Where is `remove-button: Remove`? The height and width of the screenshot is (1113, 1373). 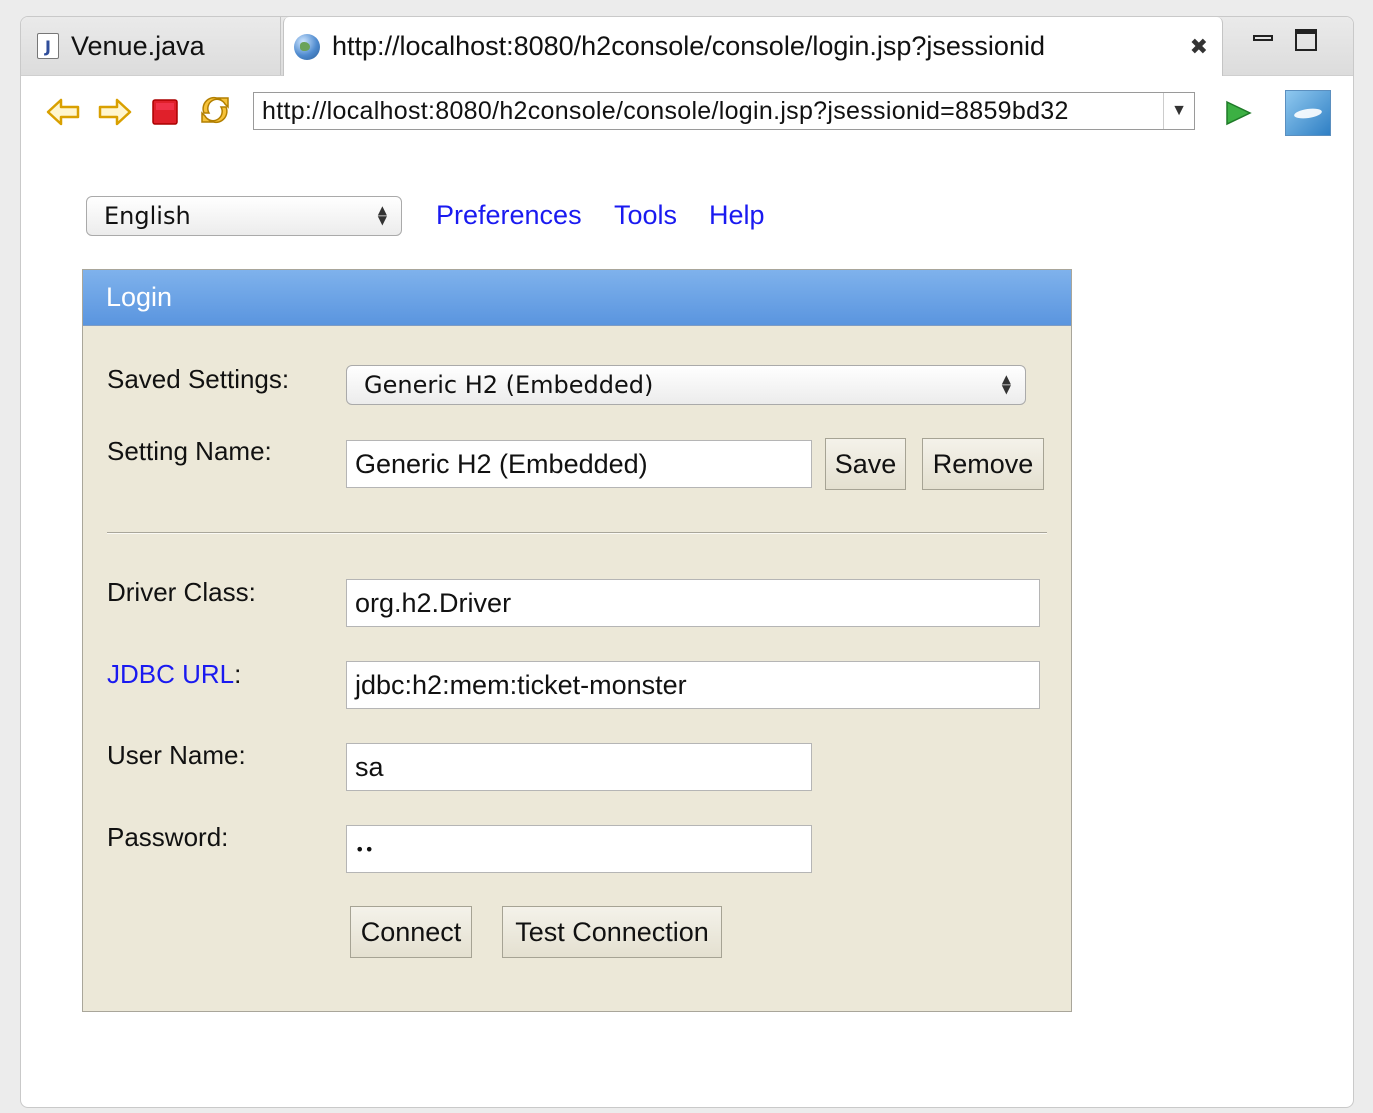 remove-button: Remove is located at coordinates (983, 464).